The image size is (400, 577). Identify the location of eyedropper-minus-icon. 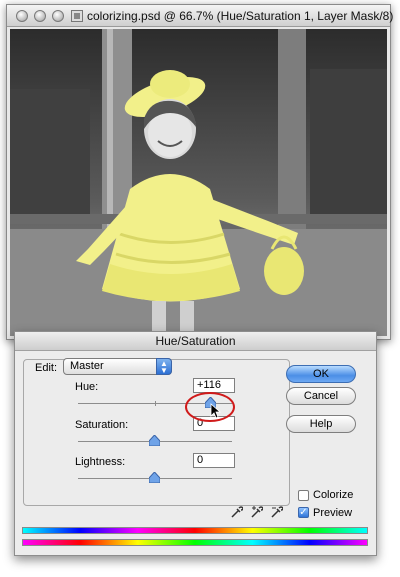
(277, 512).